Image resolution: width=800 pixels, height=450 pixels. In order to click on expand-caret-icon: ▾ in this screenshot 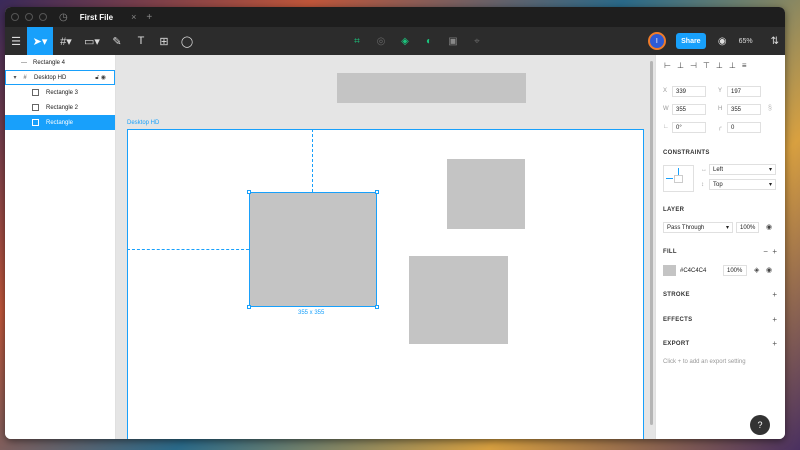, I will do `click(15, 77)`.